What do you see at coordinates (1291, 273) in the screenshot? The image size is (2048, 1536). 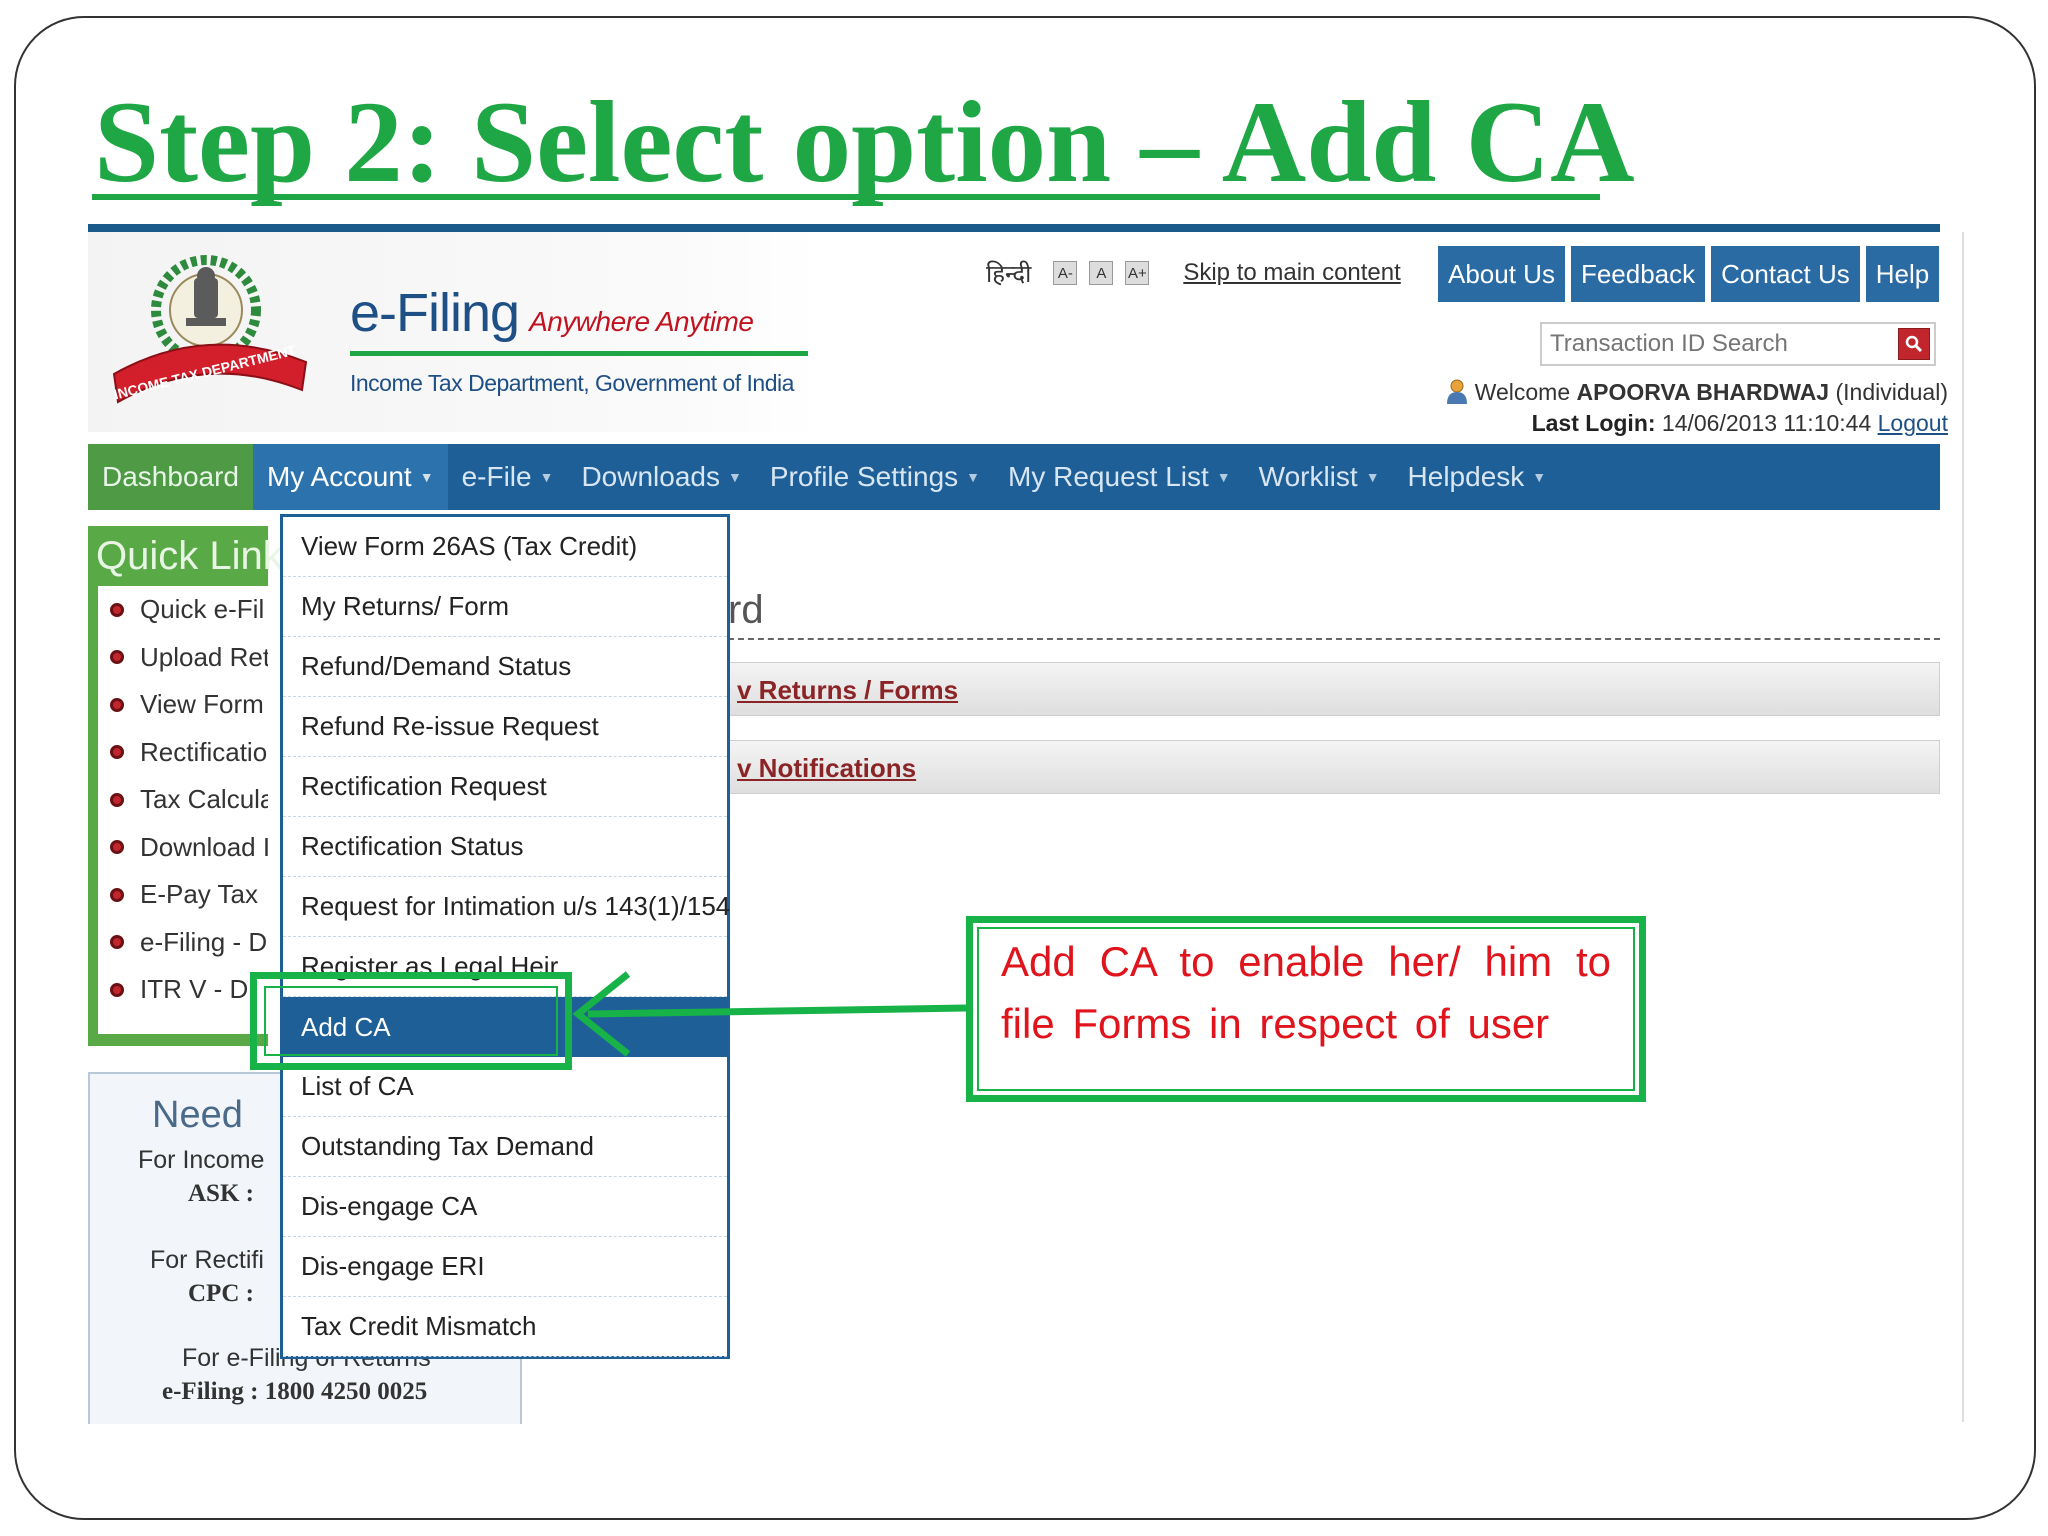 I see `skip-to-main-link: Skip to main content` at bounding box center [1291, 273].